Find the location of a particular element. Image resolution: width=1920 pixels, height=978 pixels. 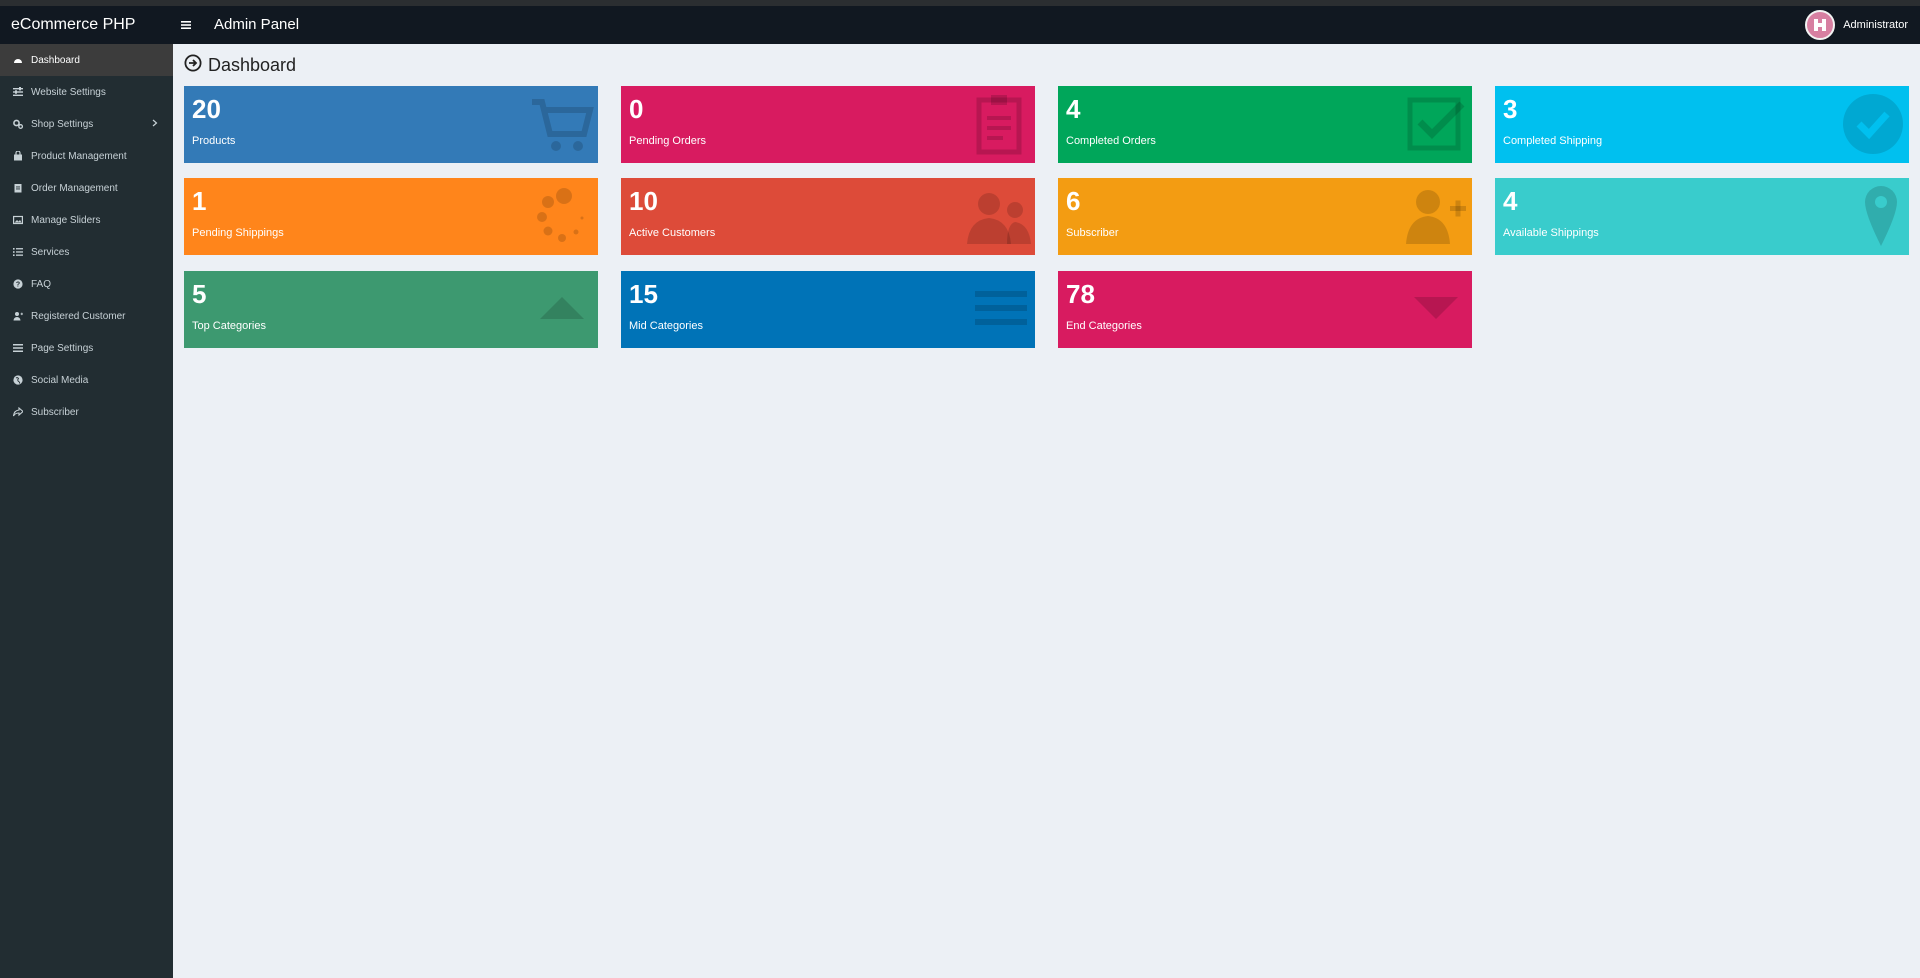

sidebar-item-registered-customer: Registered Customer is located at coordinates (86, 316).